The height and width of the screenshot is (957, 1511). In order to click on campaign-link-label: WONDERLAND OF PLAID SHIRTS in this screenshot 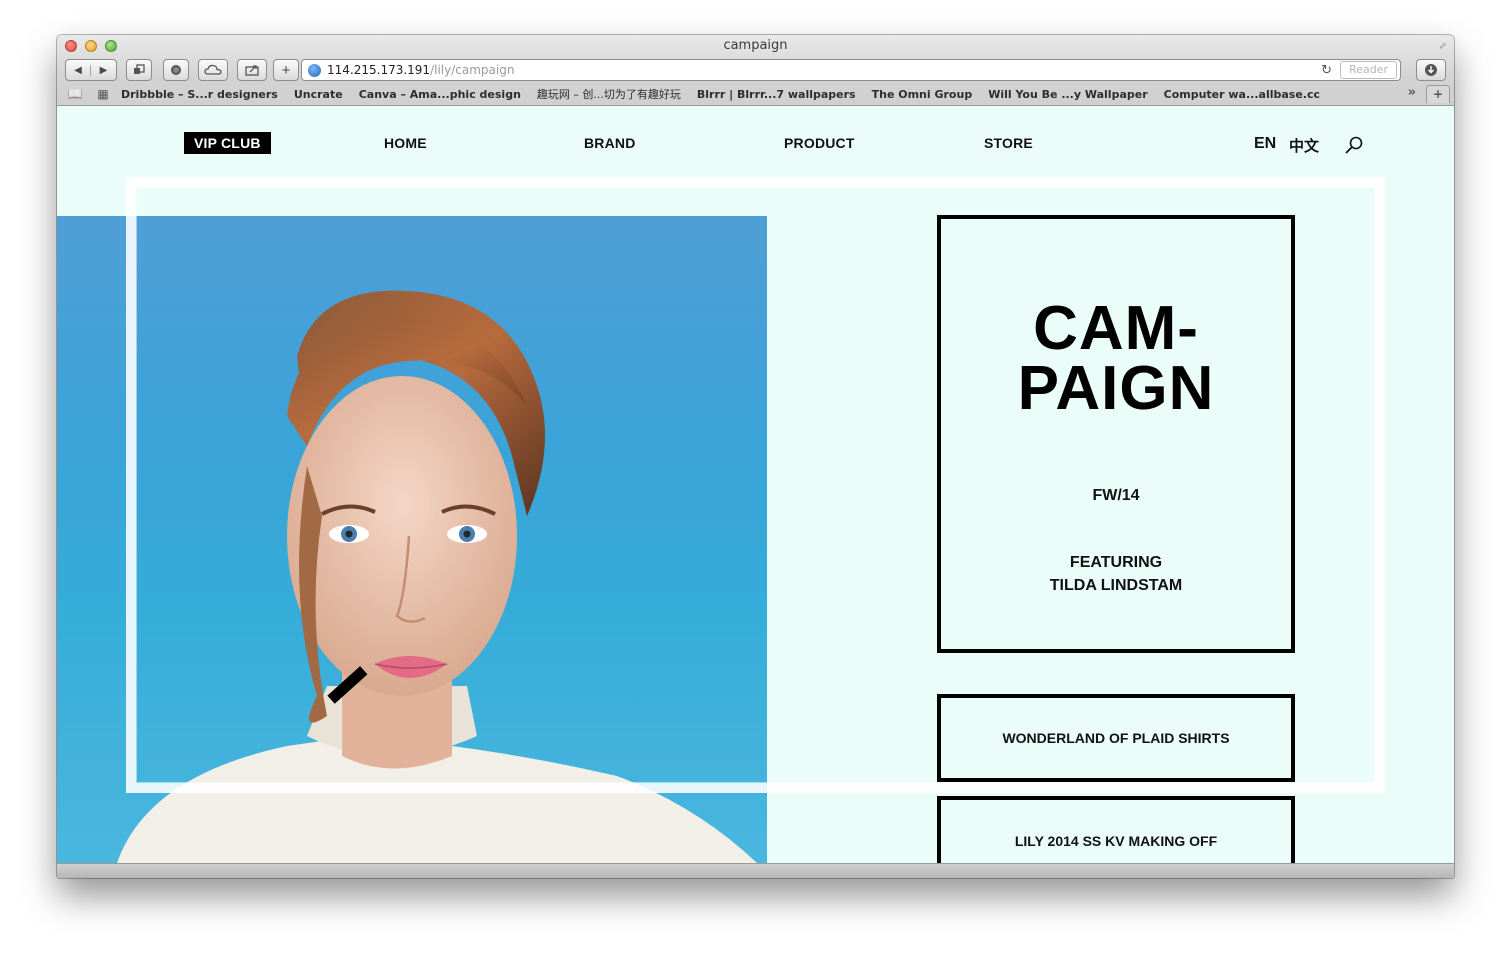, I will do `click(1116, 738)`.